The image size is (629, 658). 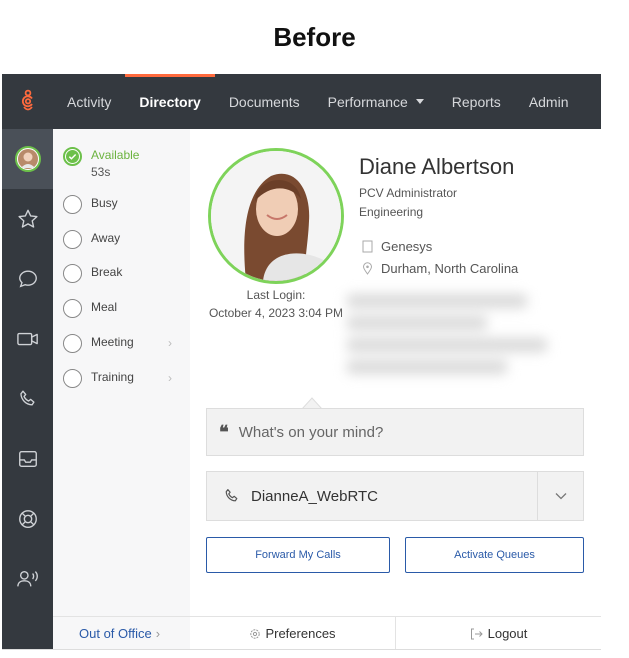 I want to click on genesys-logo-icon, so click(x=27, y=101).